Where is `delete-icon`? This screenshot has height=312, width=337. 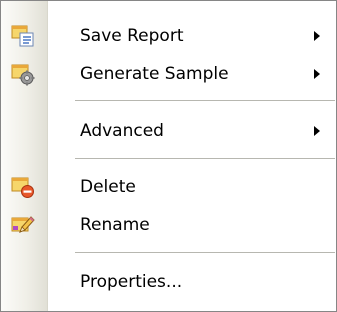
delete-icon is located at coordinates (23, 187).